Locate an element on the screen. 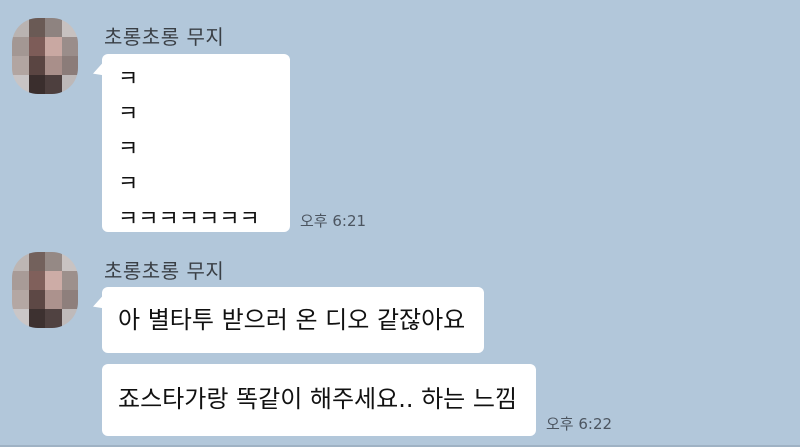  message-bubble: 아 별타투 받으러 온 디오 같잖아요 is located at coordinates (293, 320).